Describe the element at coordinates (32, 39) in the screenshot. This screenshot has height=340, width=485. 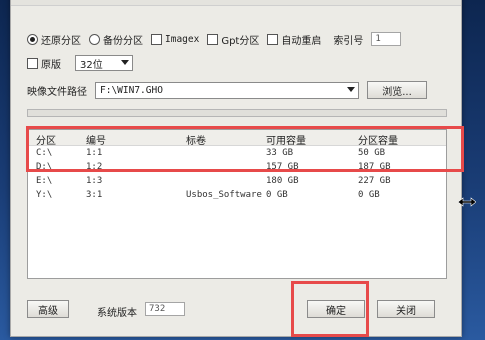
I see `restore-radio` at that location.